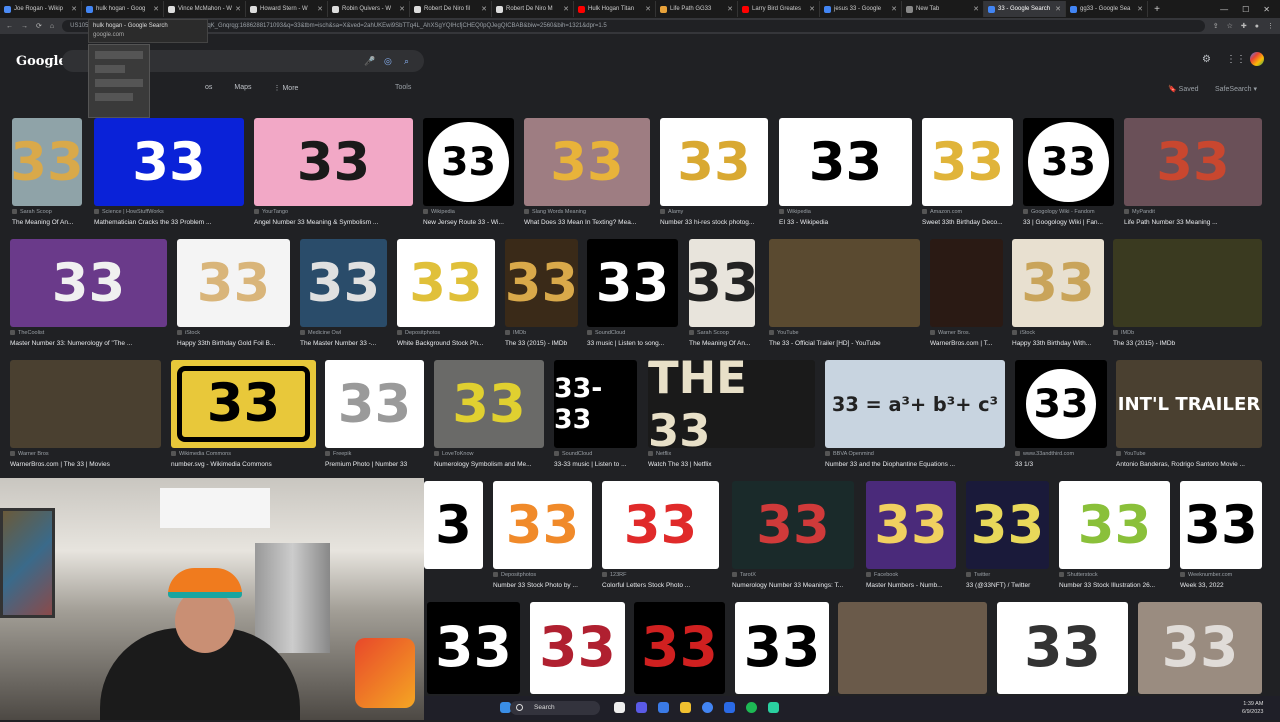  I want to click on browser-tab: Joe Rogan - Wikip ✕, so click(41, 9).